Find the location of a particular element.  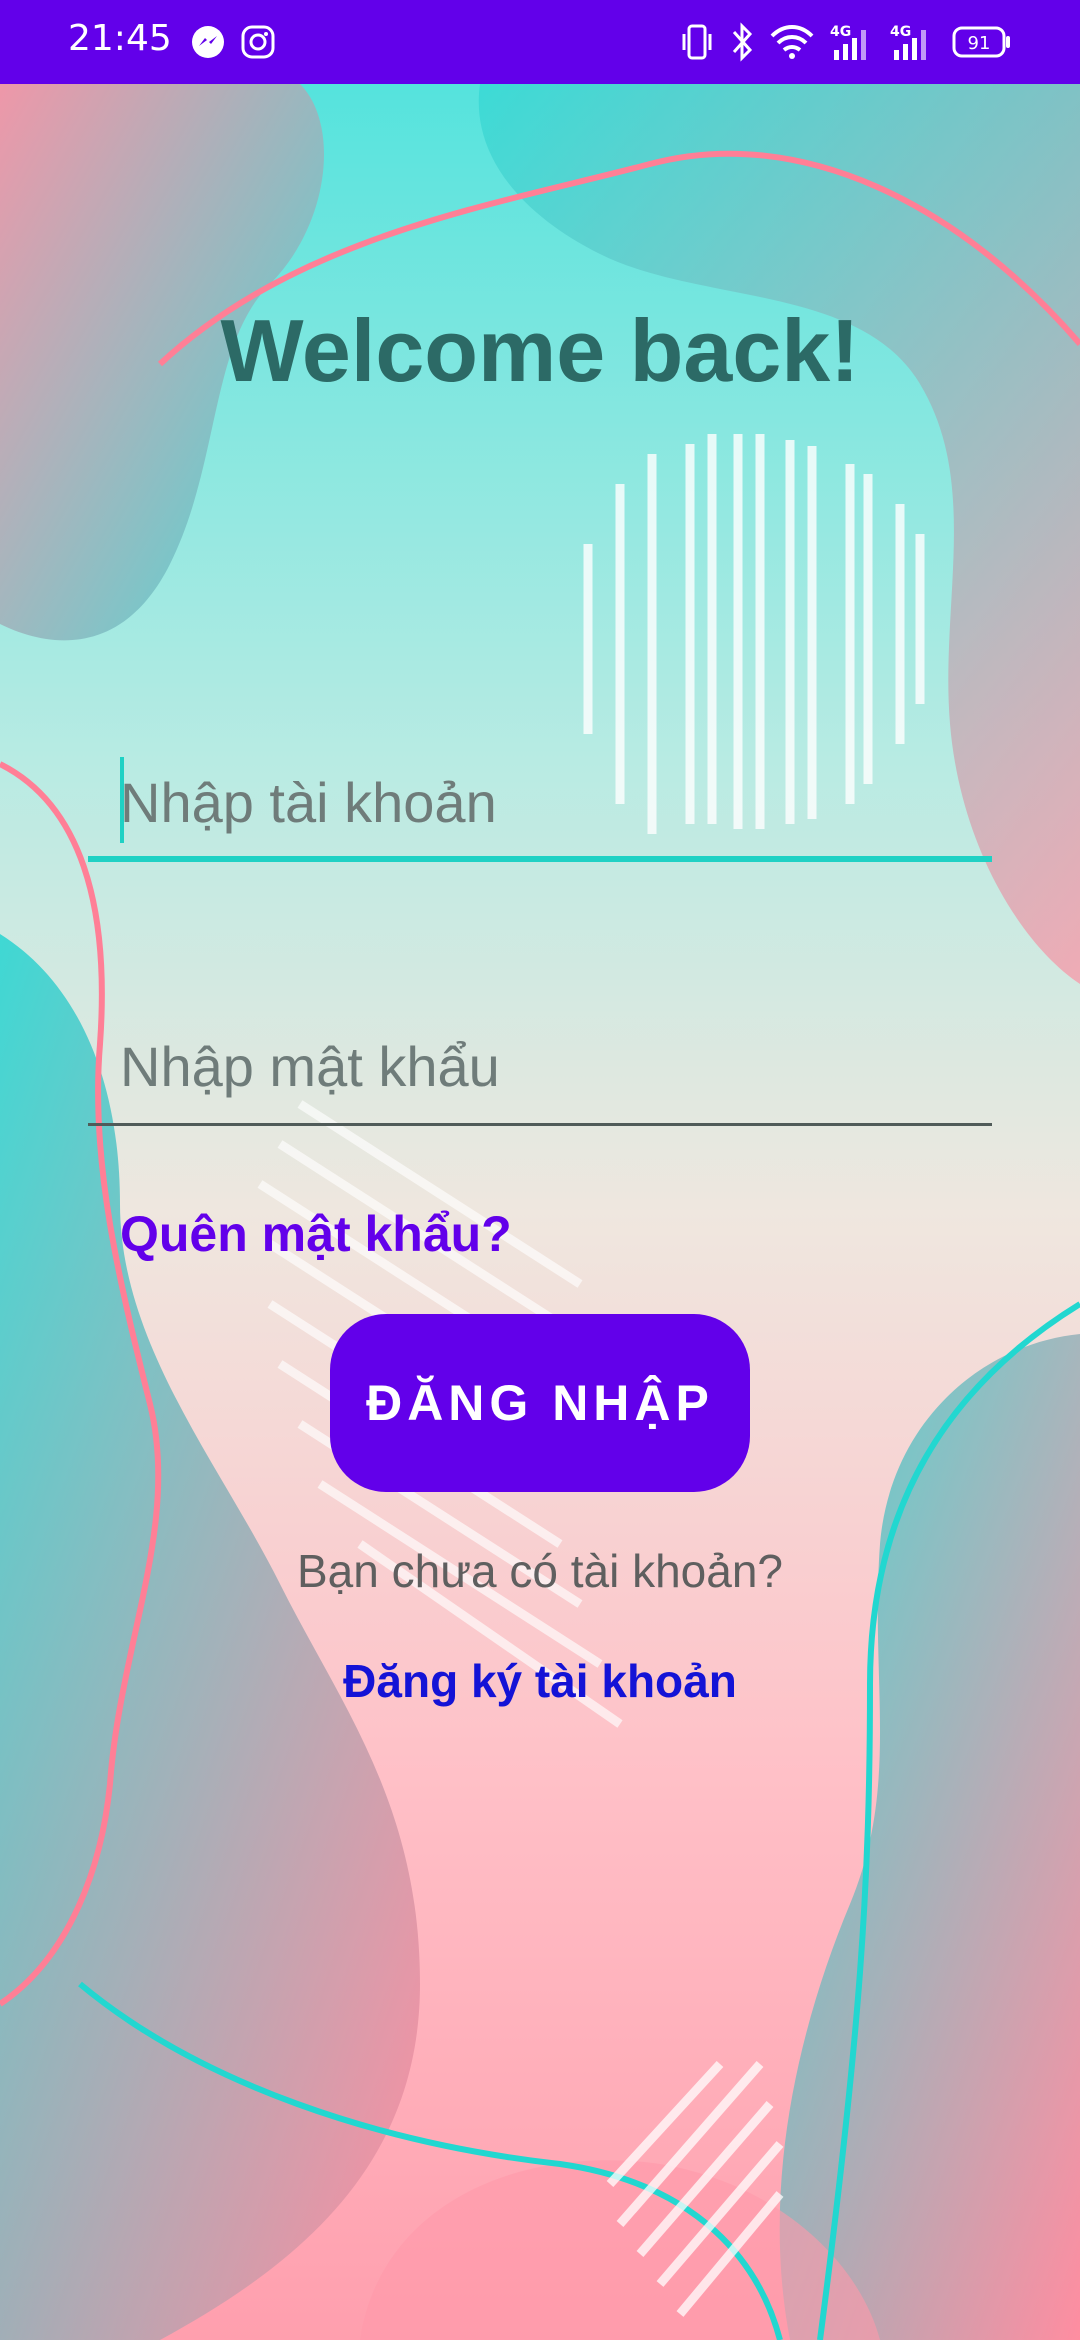

password-input is located at coordinates (540, 1066).